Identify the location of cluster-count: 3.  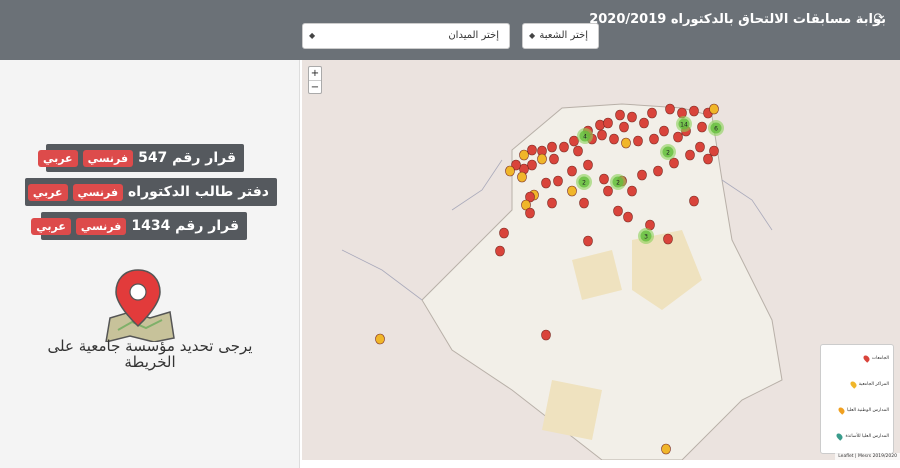
(646, 237).